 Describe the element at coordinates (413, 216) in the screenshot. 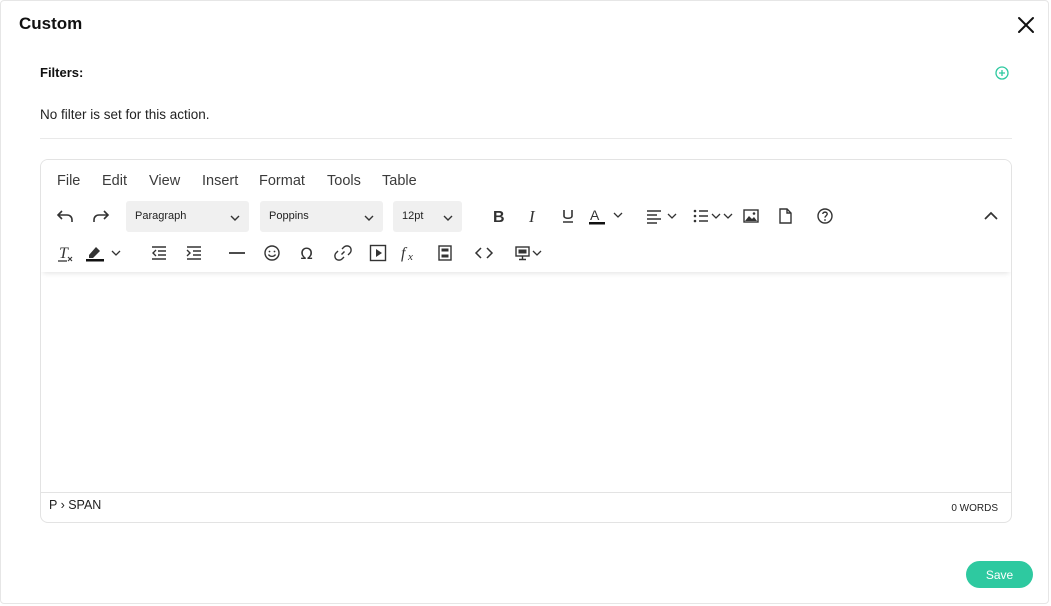

I see `font-size-value: 12pt` at that location.